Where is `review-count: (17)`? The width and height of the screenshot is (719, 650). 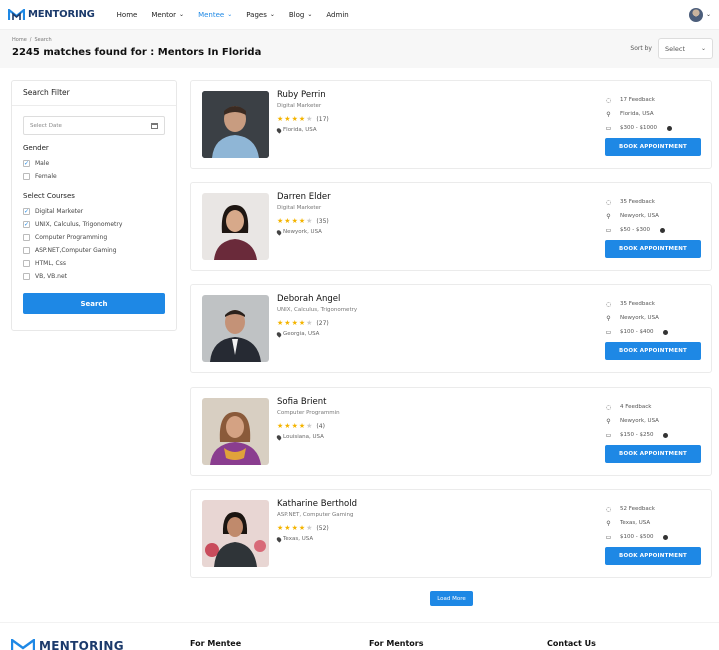 review-count: (17) is located at coordinates (322, 119).